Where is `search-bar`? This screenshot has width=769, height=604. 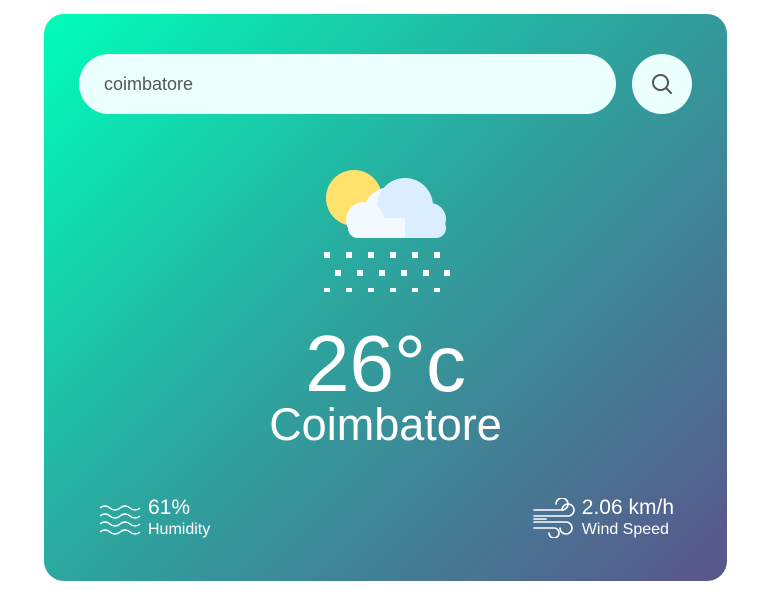
search-bar is located at coordinates (385, 84).